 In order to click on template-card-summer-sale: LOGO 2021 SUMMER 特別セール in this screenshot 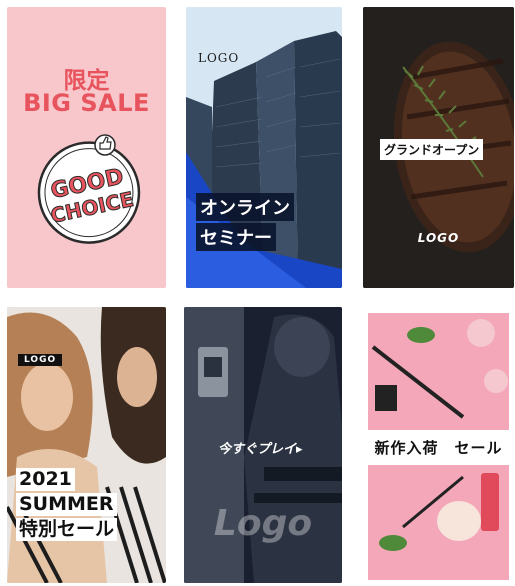, I will do `click(86, 445)`.